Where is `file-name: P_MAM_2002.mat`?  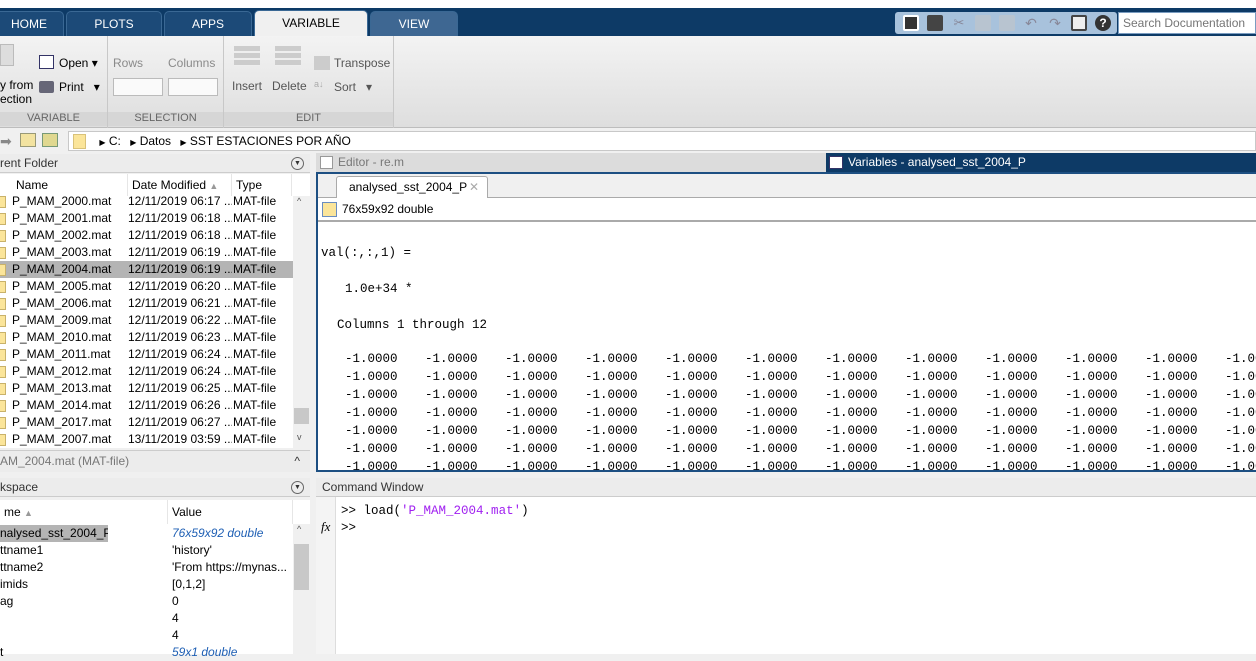 file-name: P_MAM_2002.mat is located at coordinates (62, 235).